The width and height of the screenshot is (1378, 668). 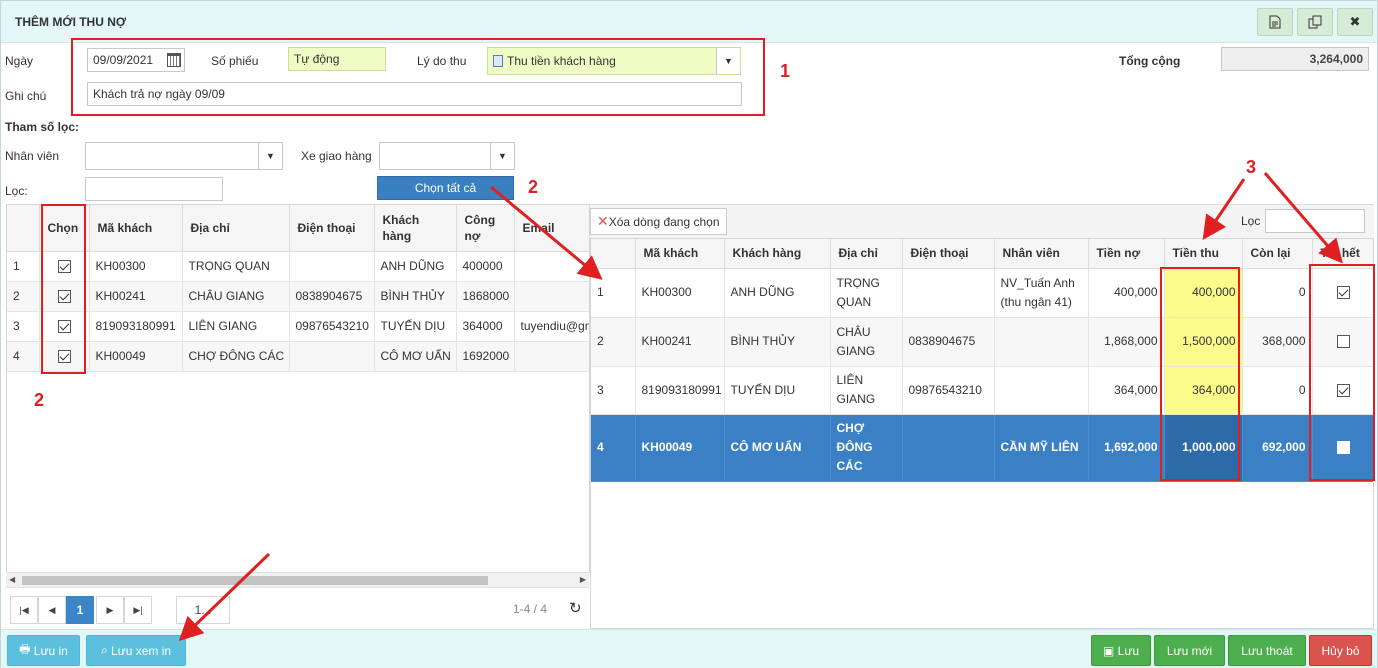 I want to click on col-select: Chọn, so click(x=64, y=228).